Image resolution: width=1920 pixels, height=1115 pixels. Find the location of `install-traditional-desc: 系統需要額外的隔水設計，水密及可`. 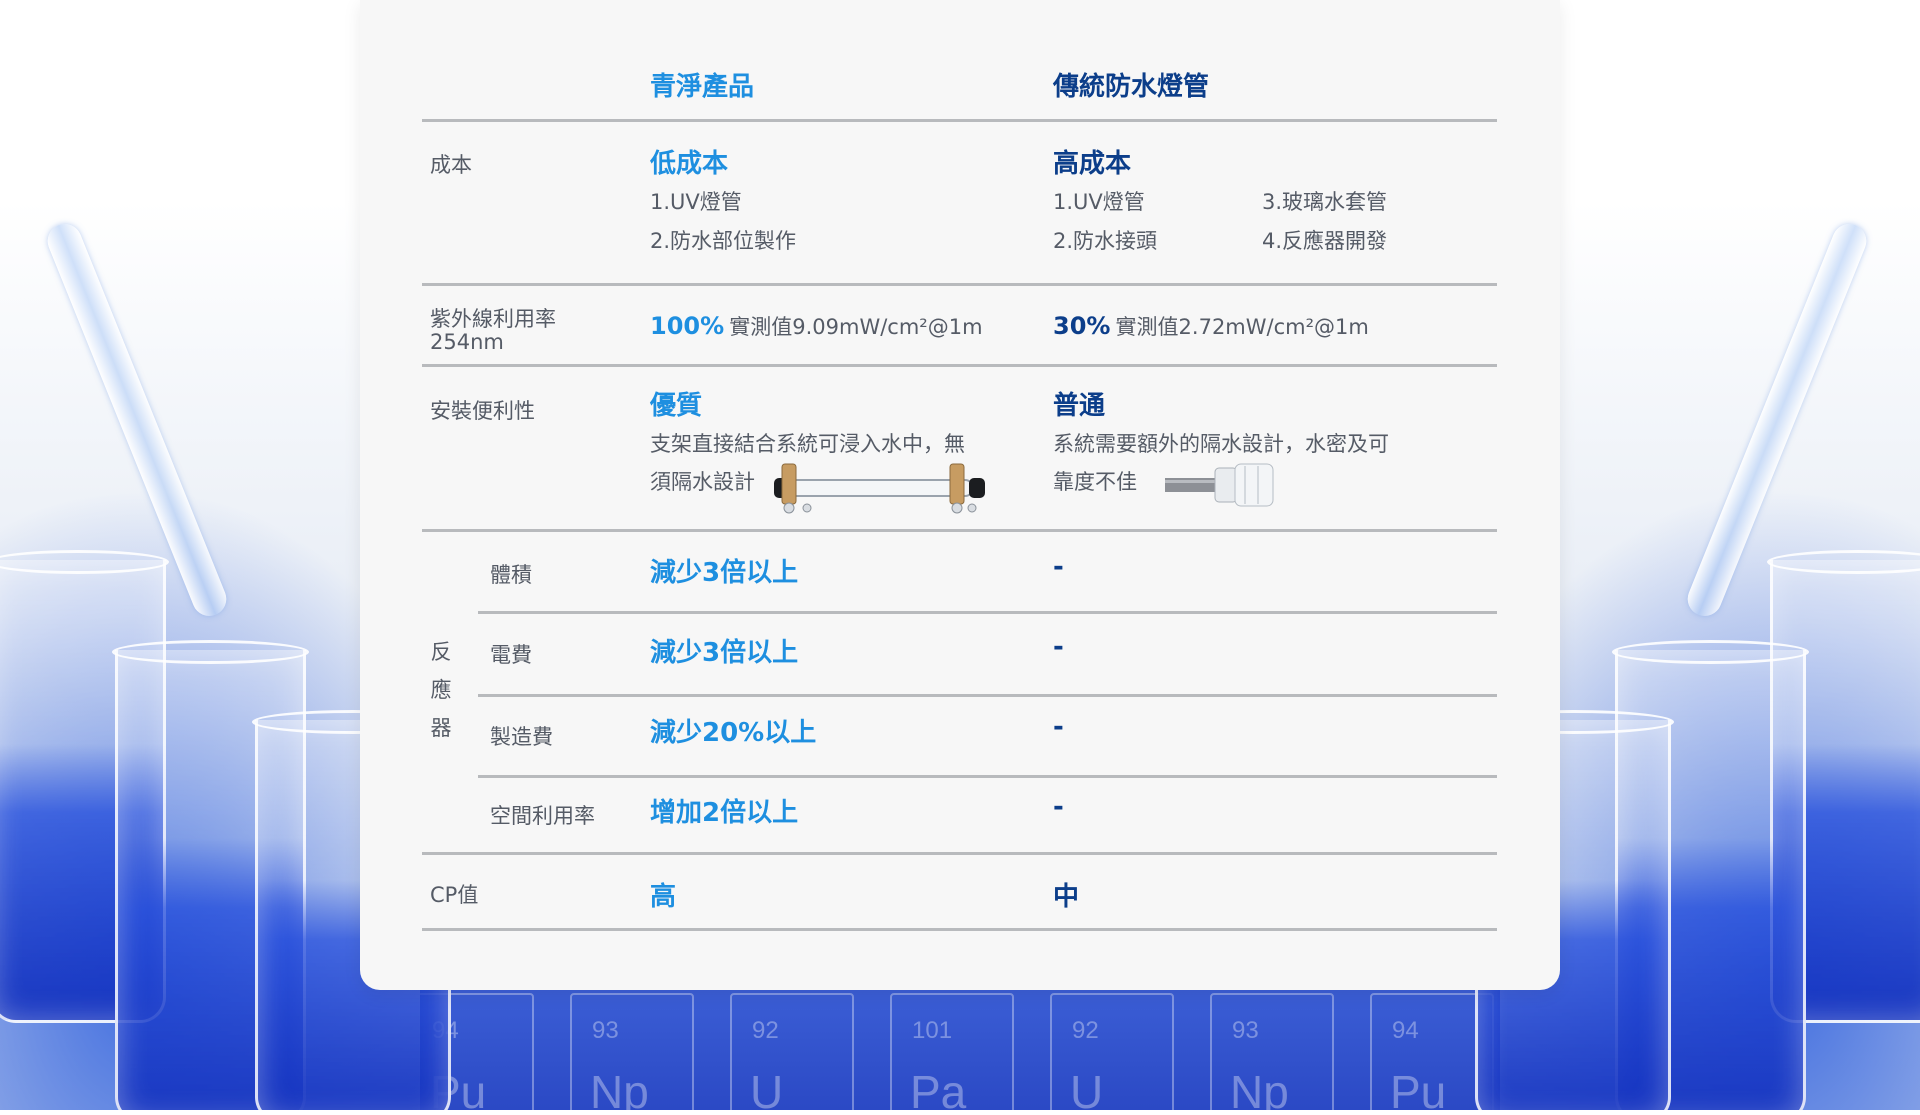

install-traditional-desc: 系統需要額外的隔水設計，水密及可 is located at coordinates (1221, 444).